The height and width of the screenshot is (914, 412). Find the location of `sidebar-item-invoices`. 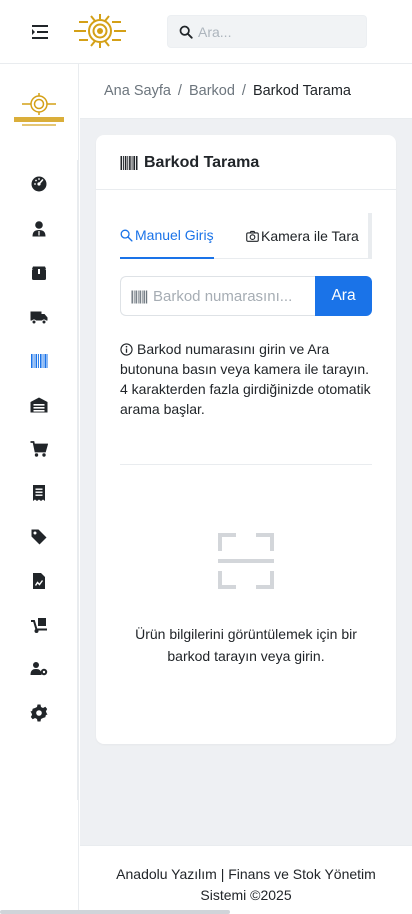

sidebar-item-invoices is located at coordinates (39, 493).